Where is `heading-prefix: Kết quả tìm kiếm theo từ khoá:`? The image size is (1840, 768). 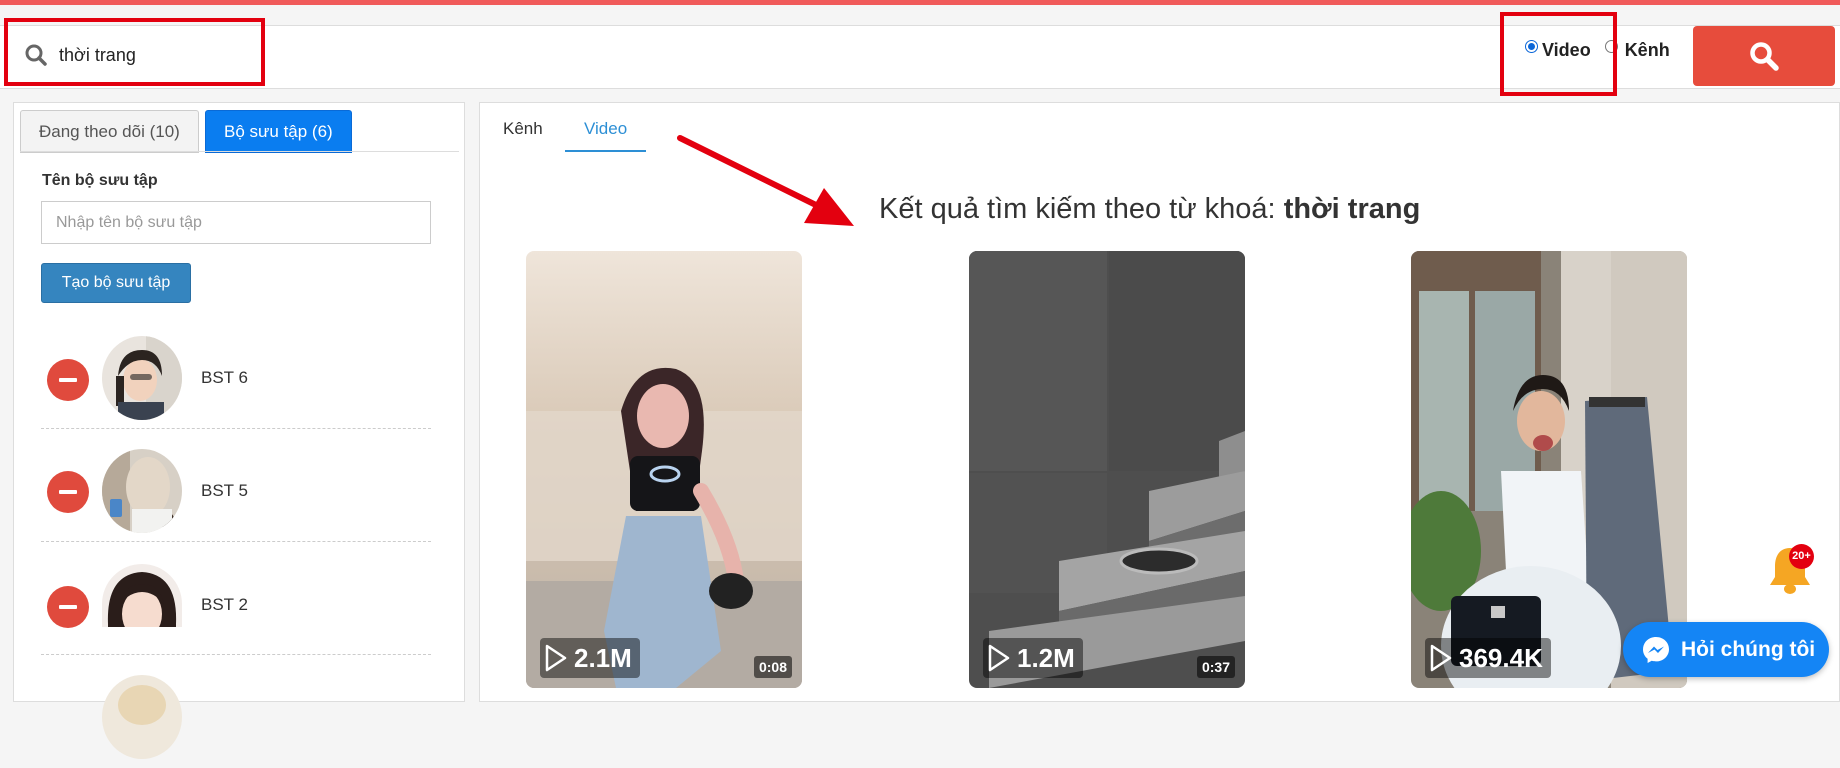
heading-prefix: Kết quả tìm kiếm theo từ khoá: is located at coordinates (1077, 209).